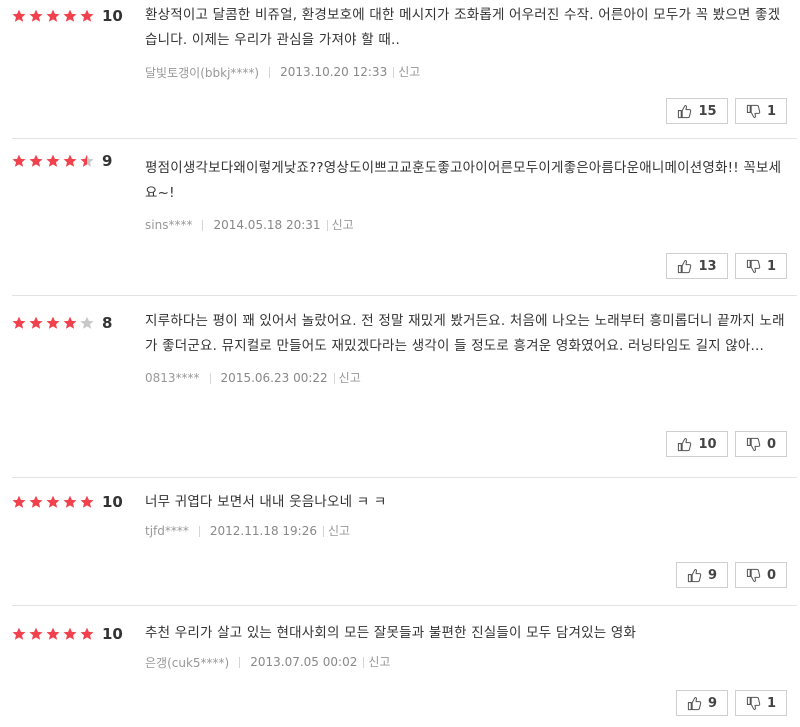 The width and height of the screenshot is (800, 727). Describe the element at coordinates (107, 323) in the screenshot. I see `score-value: 8` at that location.